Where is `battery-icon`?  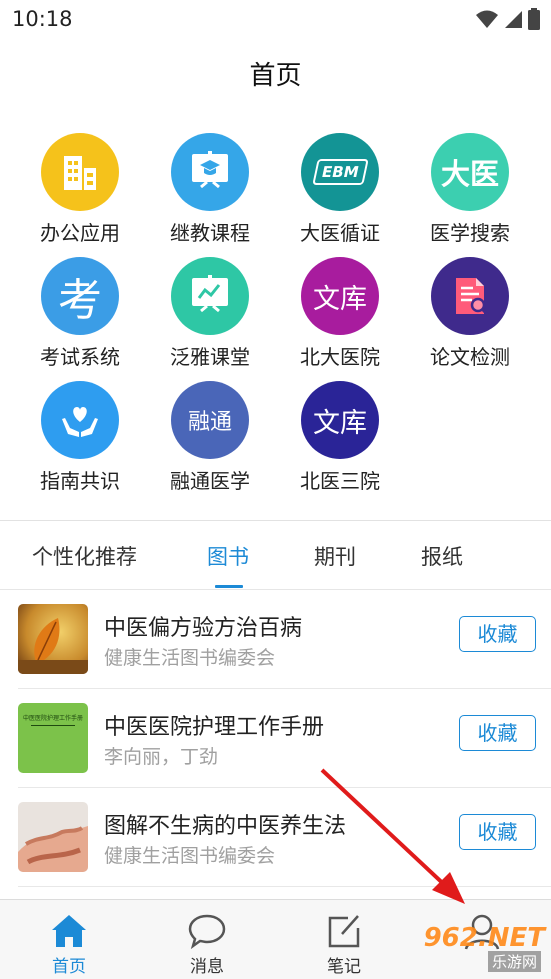 battery-icon is located at coordinates (534, 19).